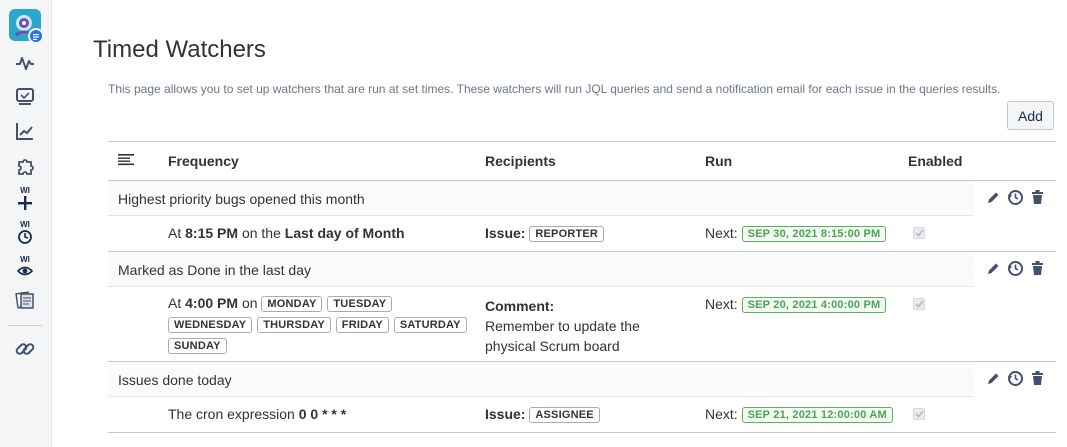 The image size is (1067, 447). I want to click on sidebar: WI WI WI, so click(26, 223).